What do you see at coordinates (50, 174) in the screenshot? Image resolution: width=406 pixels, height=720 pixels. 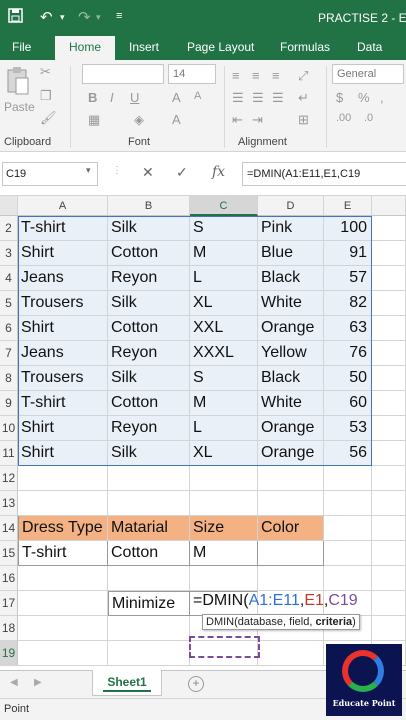 I see `name-box: C19` at bounding box center [50, 174].